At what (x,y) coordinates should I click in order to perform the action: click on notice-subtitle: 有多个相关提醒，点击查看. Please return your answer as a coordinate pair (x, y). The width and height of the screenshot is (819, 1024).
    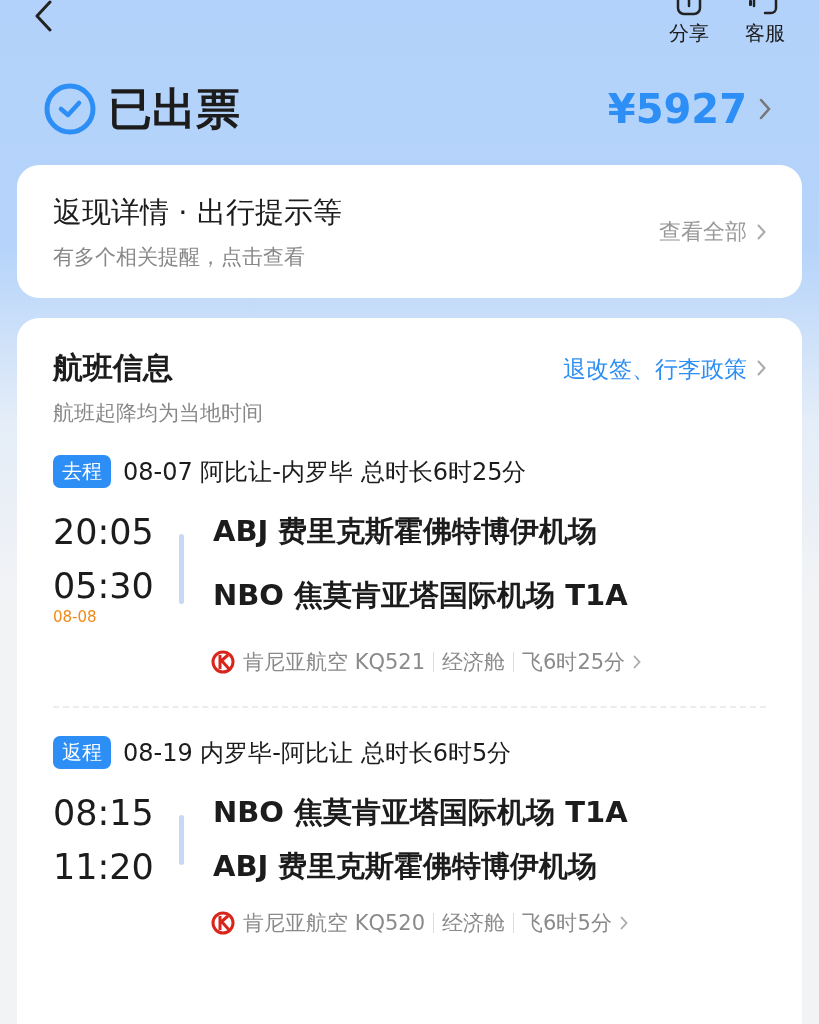
    Looking at the image, I should click on (179, 257).